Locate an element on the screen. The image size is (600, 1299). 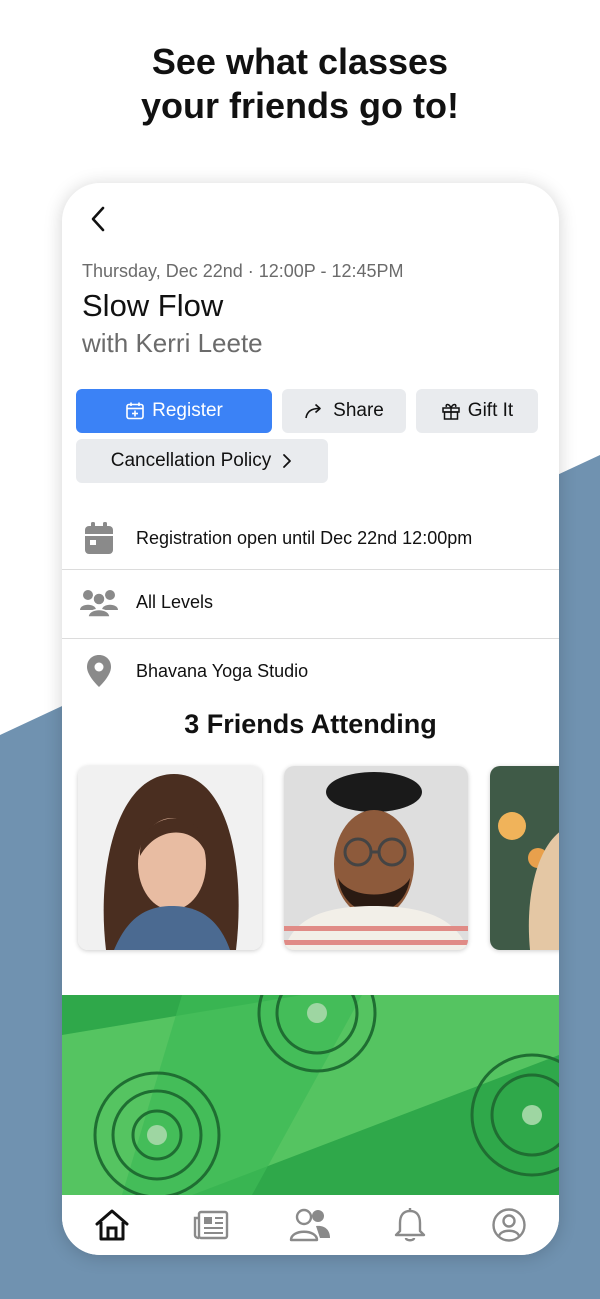
class-banner-image is located at coordinates (310, 1095).